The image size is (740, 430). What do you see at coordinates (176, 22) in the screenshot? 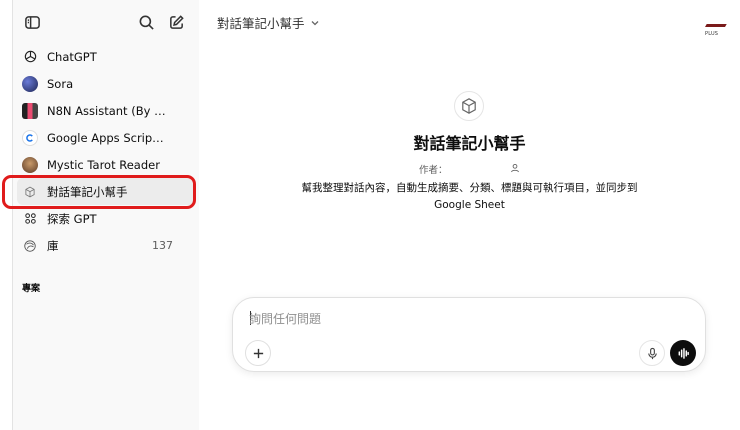
I see `new-chat-icon` at bounding box center [176, 22].